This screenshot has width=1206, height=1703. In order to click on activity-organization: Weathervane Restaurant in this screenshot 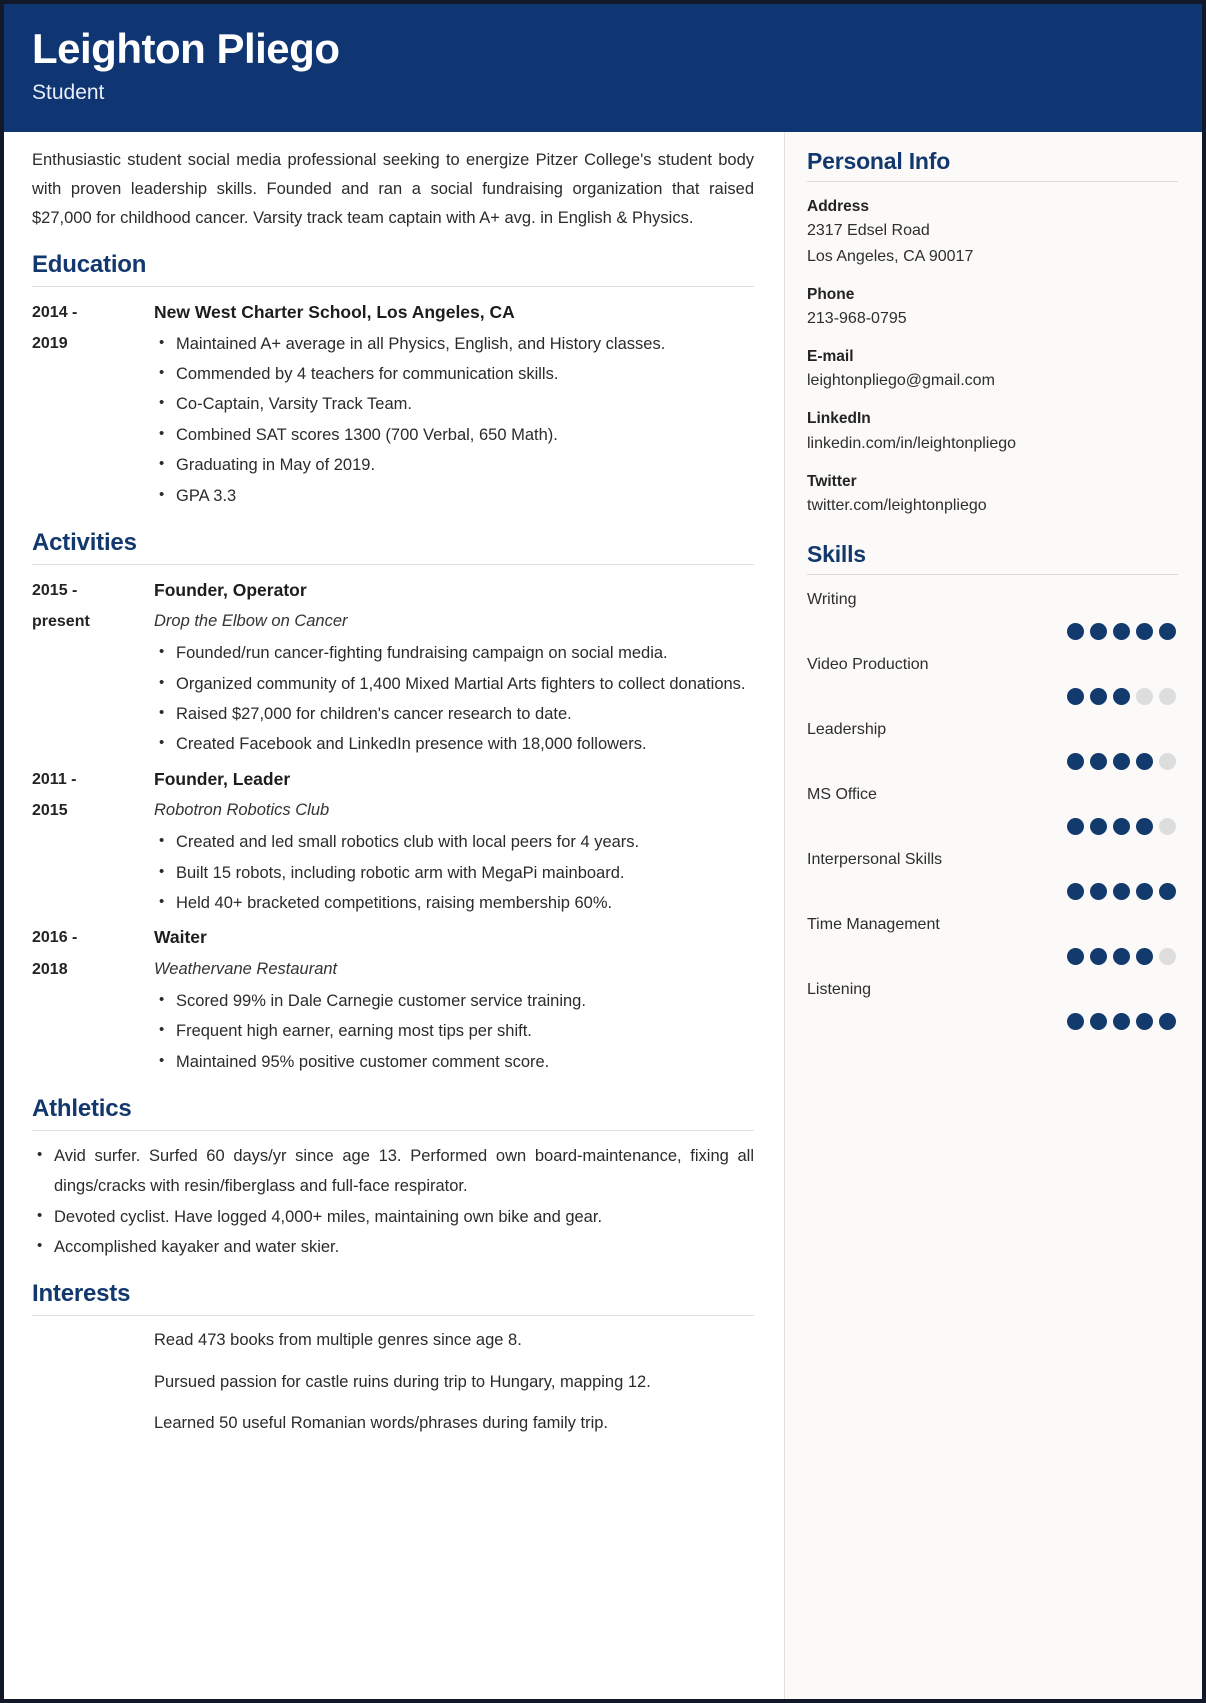, I will do `click(246, 968)`.